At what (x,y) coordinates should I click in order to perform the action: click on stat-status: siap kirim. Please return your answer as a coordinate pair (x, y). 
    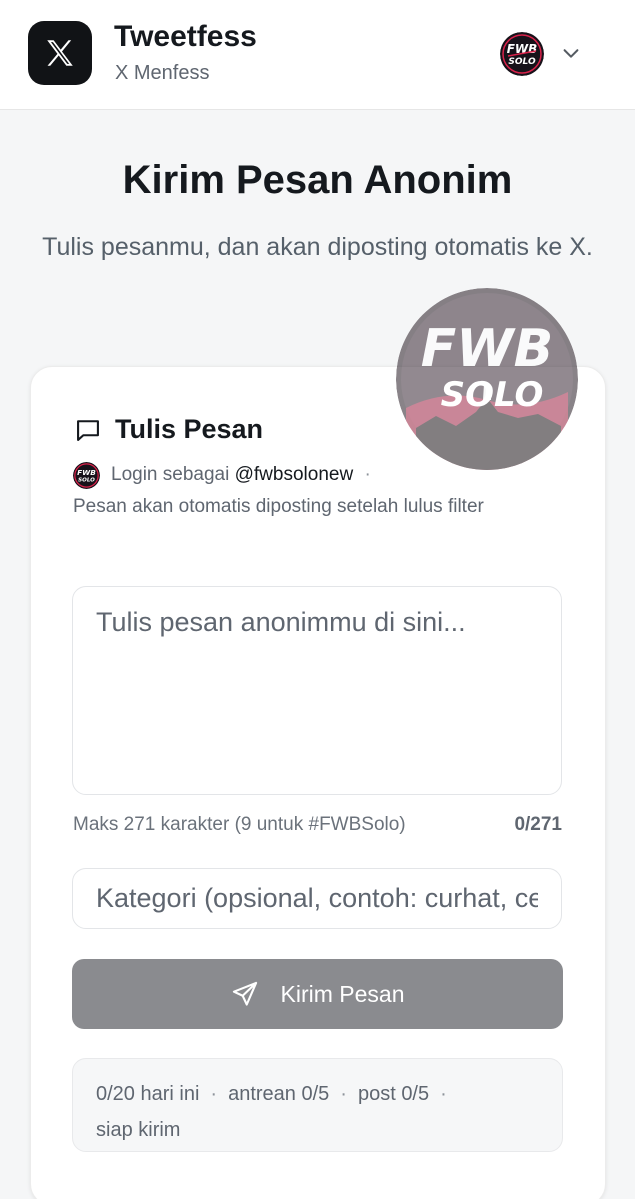
    Looking at the image, I should click on (138, 1130).